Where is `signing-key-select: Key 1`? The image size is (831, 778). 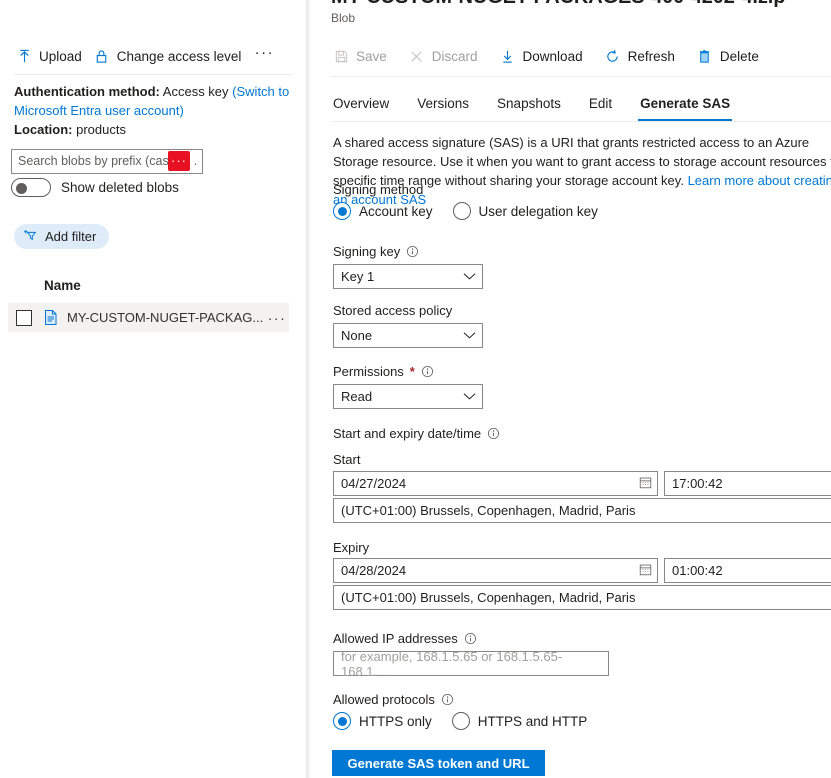
signing-key-select: Key 1 is located at coordinates (408, 276).